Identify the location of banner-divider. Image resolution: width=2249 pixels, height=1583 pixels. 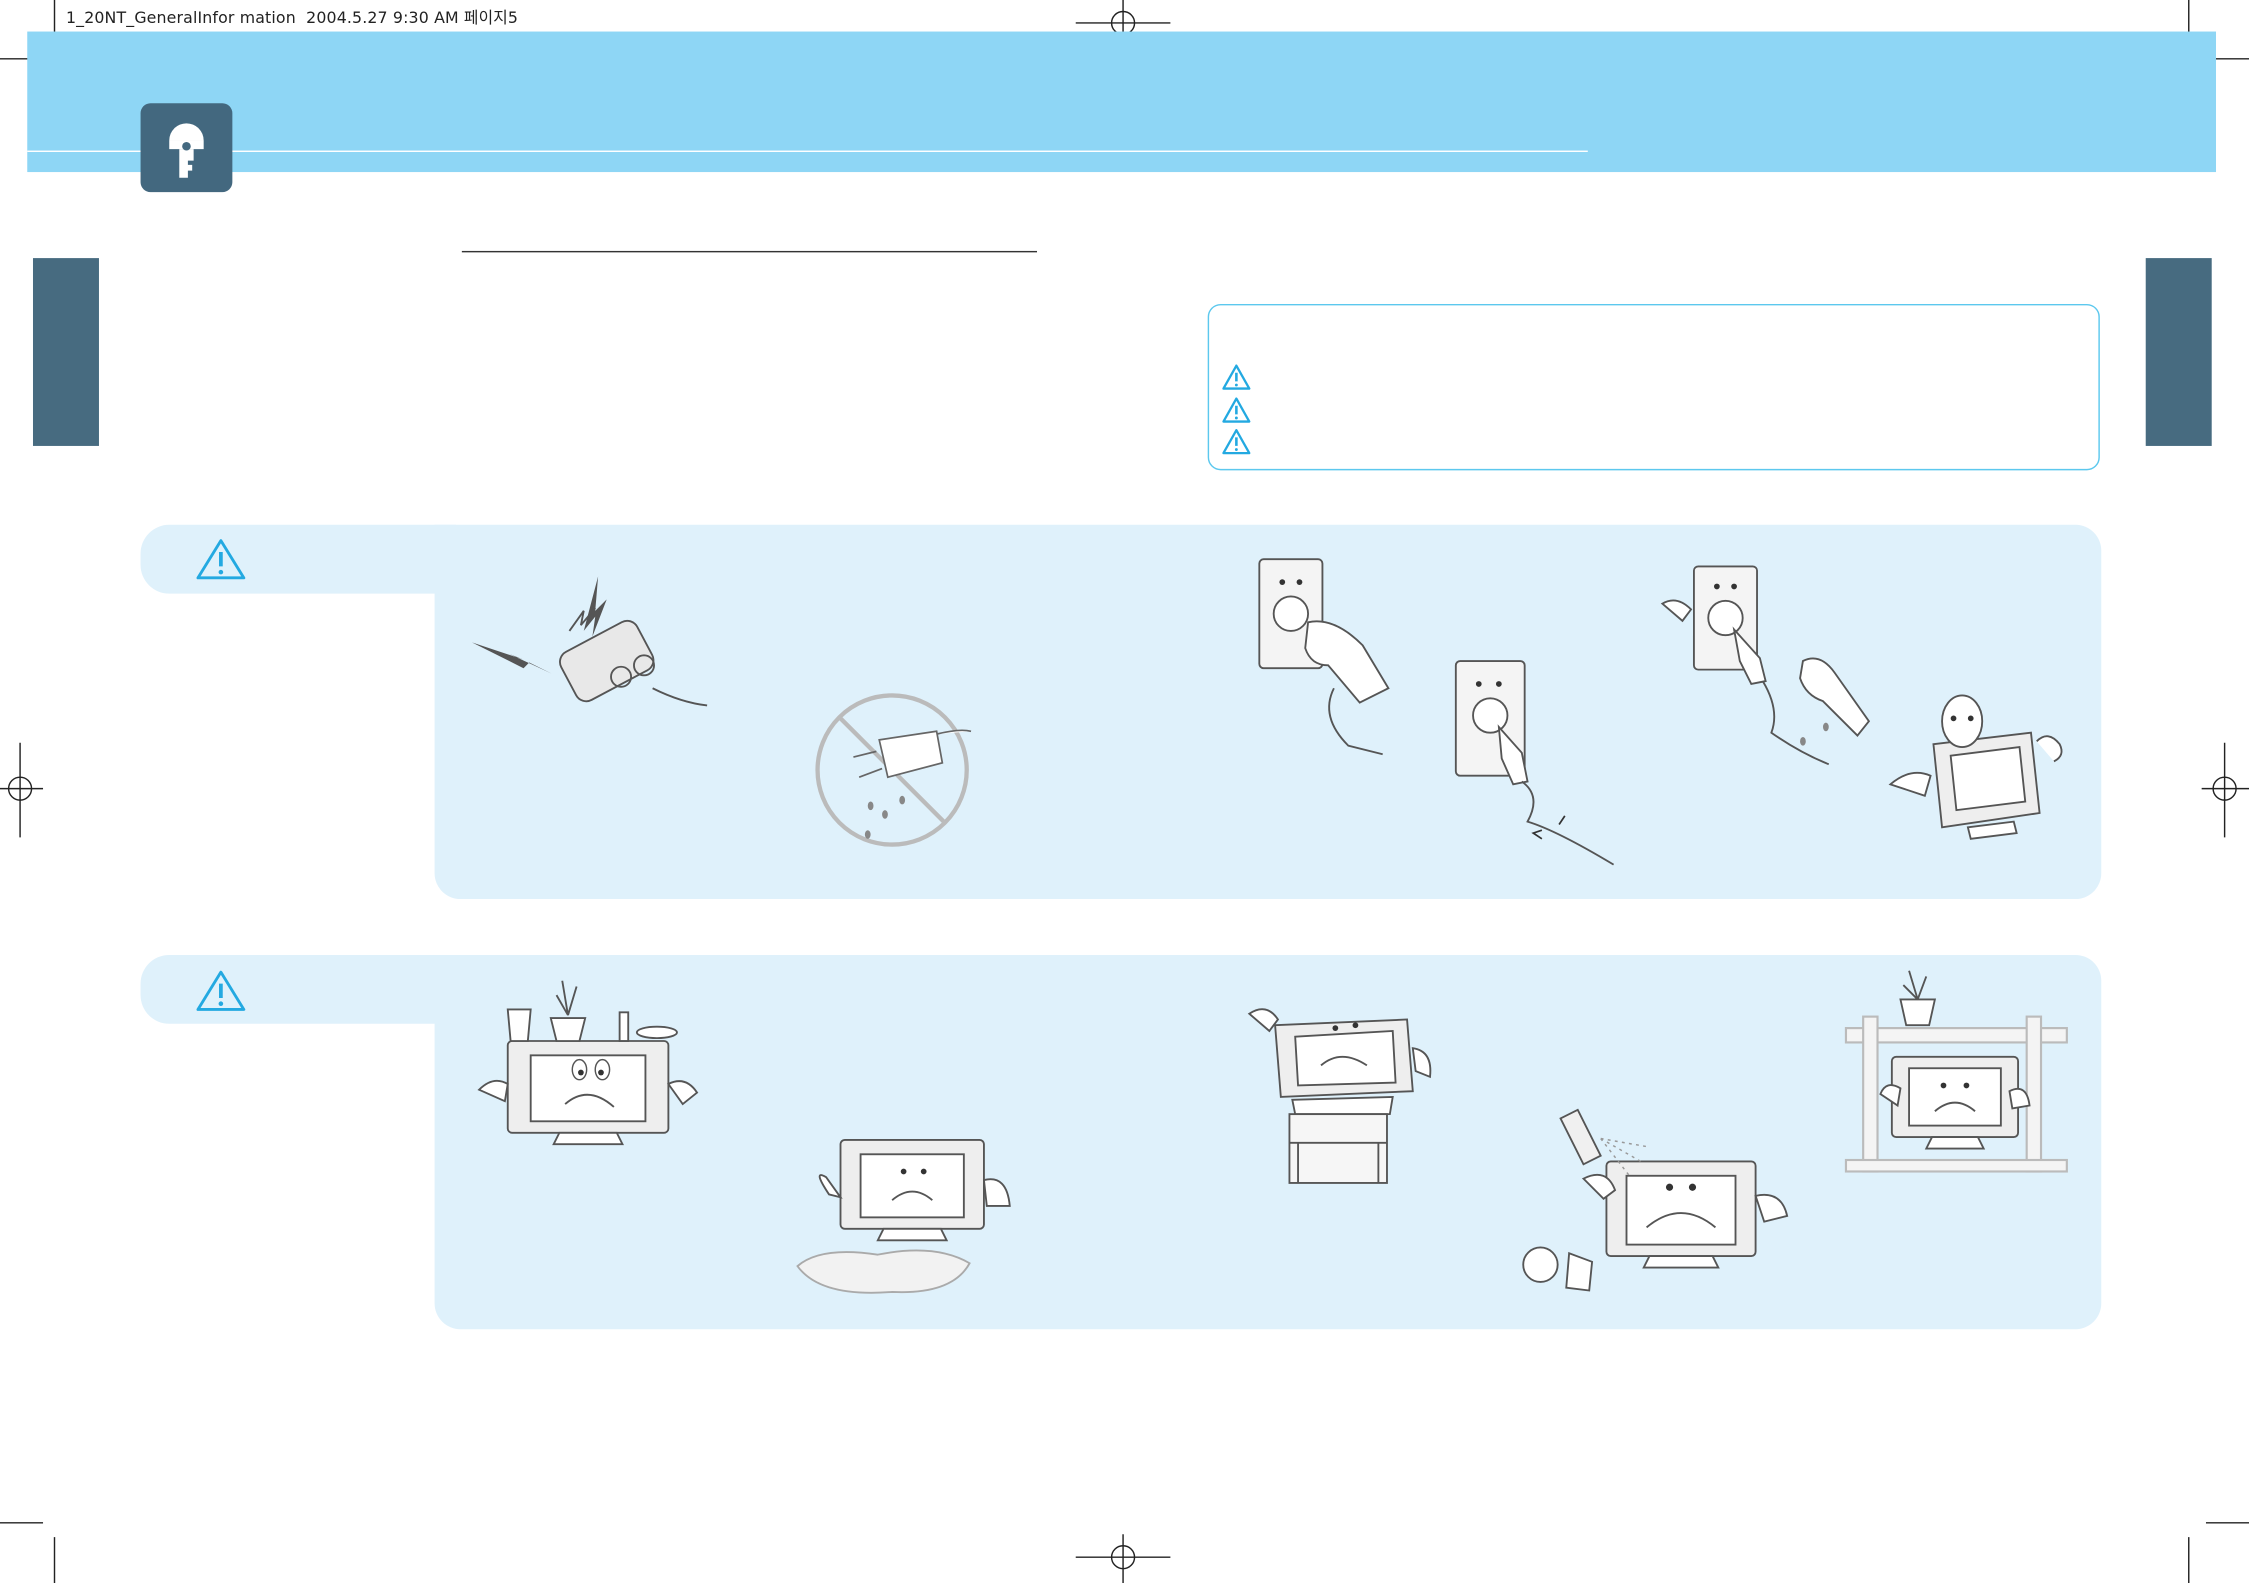
(807, 151).